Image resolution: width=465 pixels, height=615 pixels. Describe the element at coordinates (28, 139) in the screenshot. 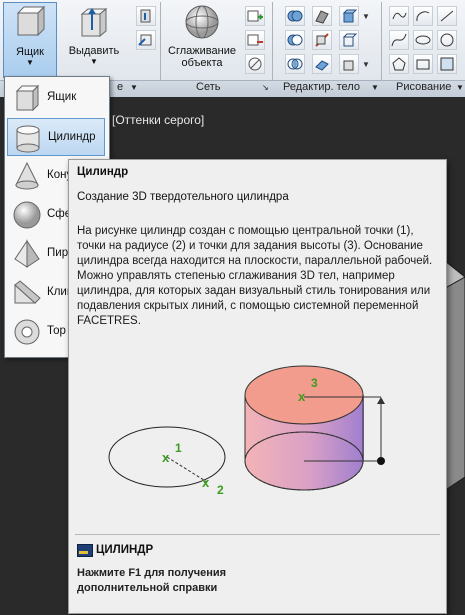

I see `cylinder-icon` at that location.